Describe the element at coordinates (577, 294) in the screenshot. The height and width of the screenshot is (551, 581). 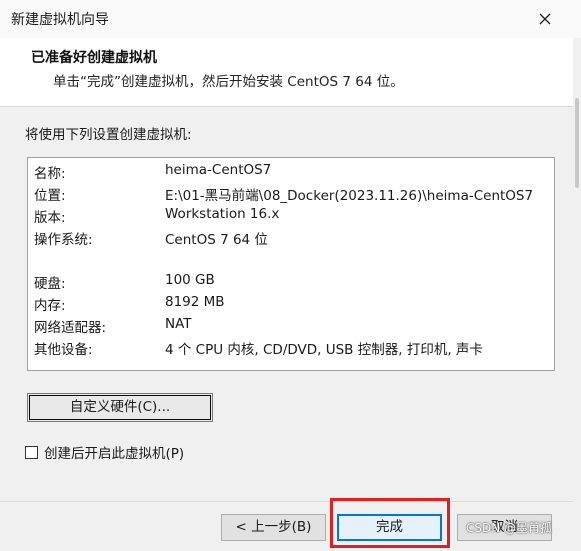
I see `scrollbar` at that location.